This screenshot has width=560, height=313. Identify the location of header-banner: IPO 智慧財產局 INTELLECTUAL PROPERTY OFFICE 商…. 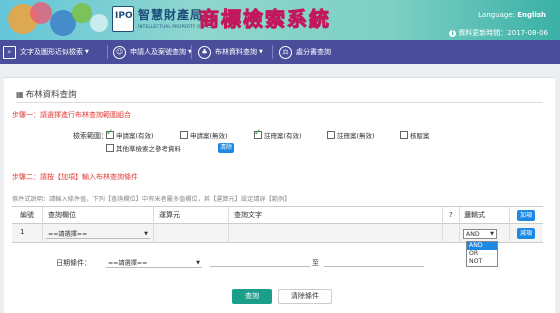
(280, 20).